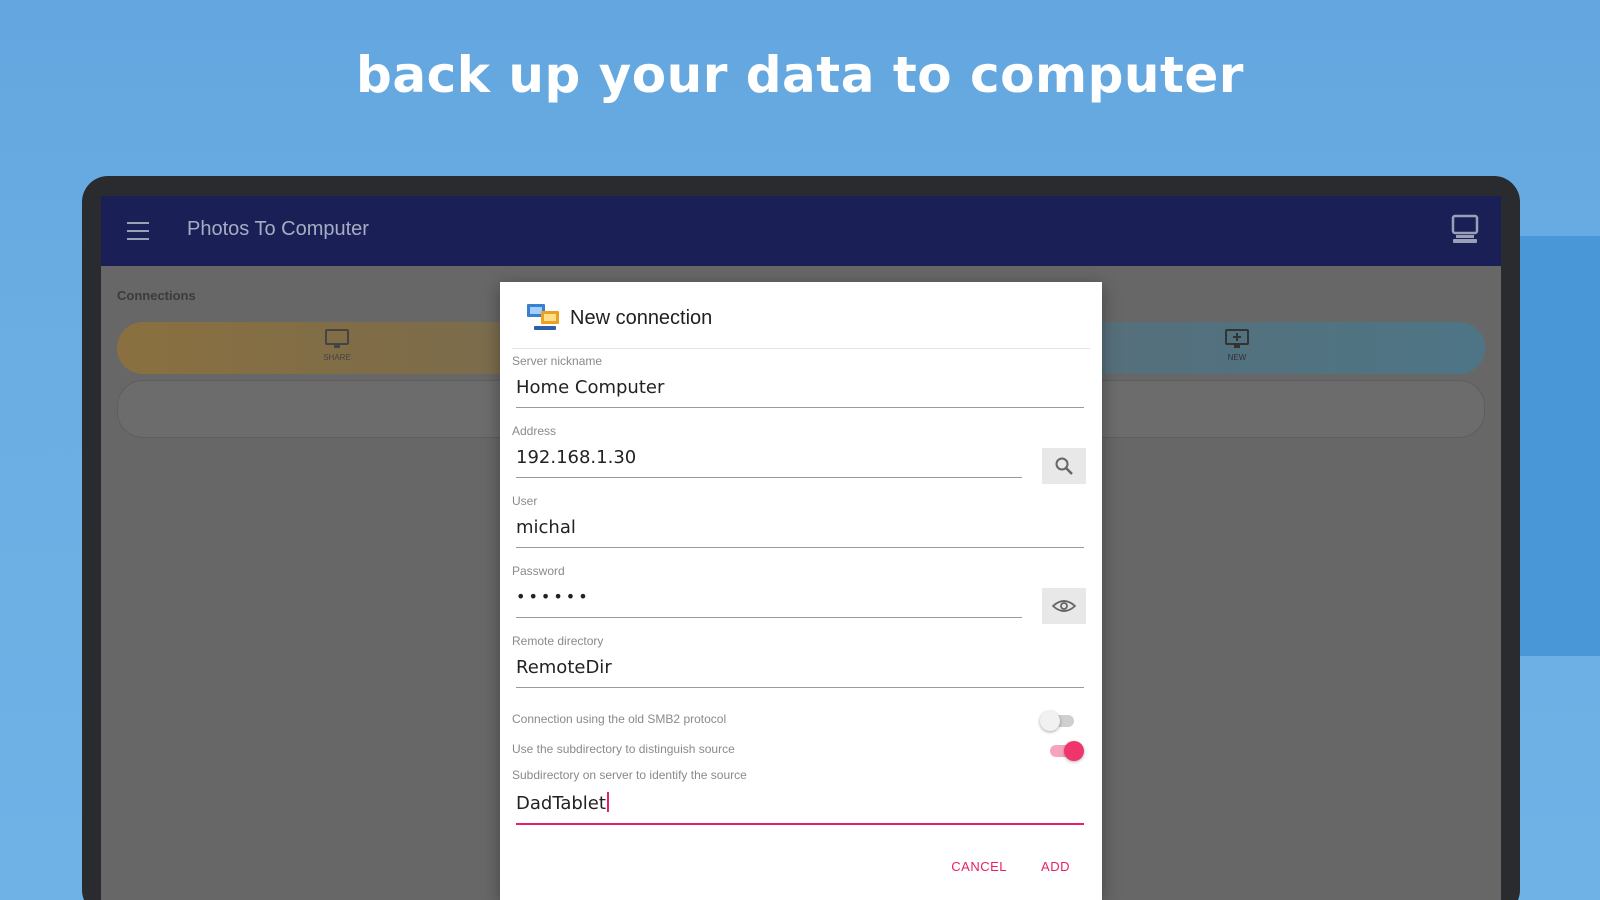 This screenshot has width=1600, height=900. Describe the element at coordinates (767, 594) in the screenshot. I see `password-field: Password ••••••` at that location.